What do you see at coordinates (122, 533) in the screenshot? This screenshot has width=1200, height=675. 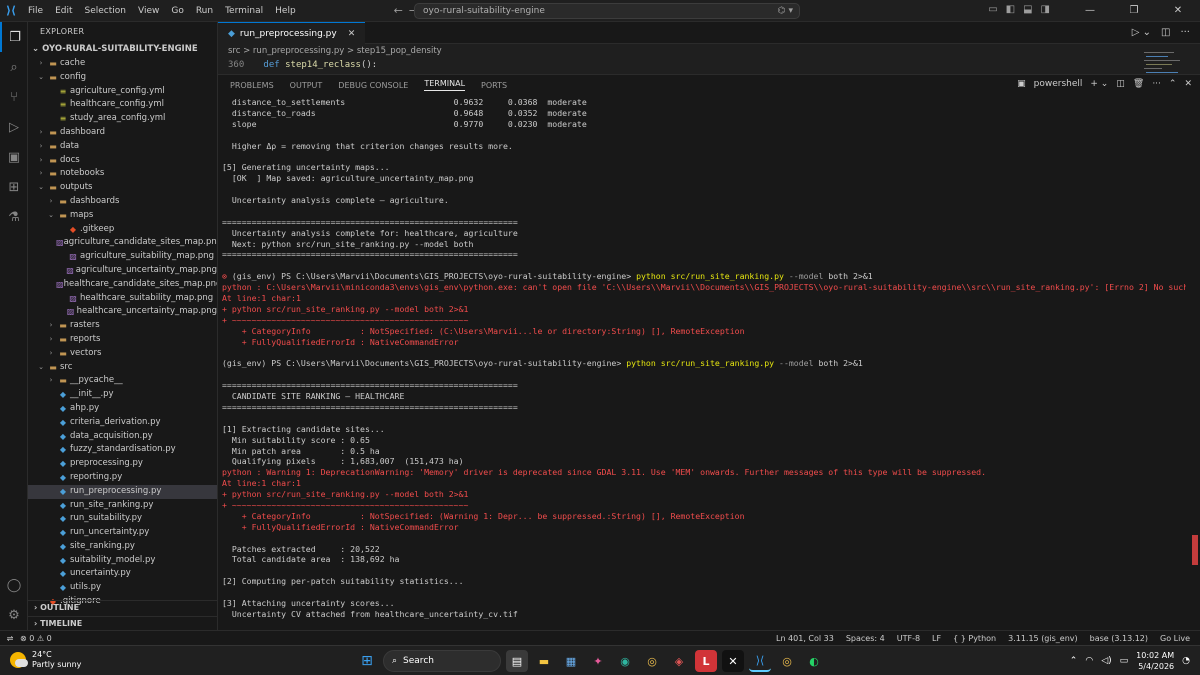 I see `tree-file: ◆ run_uncertainty.py` at bounding box center [122, 533].